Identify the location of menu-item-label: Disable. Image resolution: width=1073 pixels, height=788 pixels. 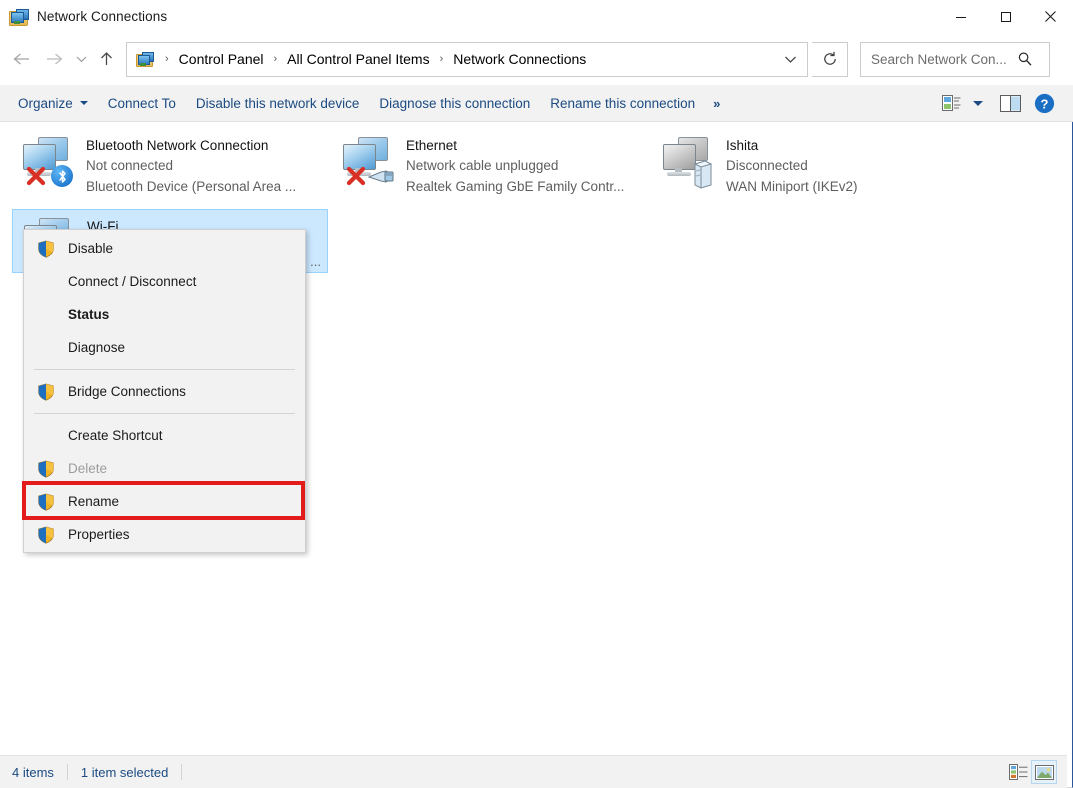
(91, 248).